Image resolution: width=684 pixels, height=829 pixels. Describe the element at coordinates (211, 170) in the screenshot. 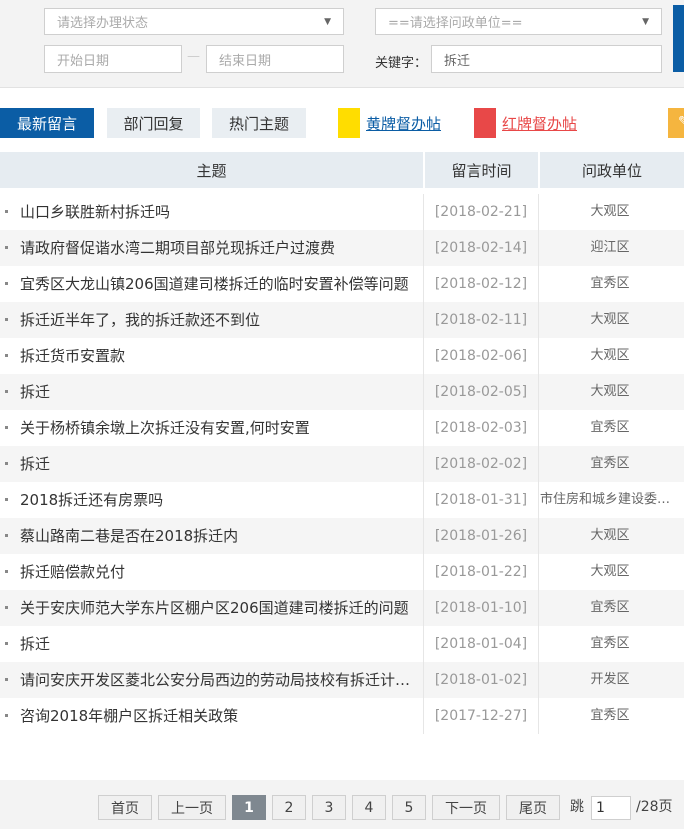

I see `header-title: 主题` at that location.